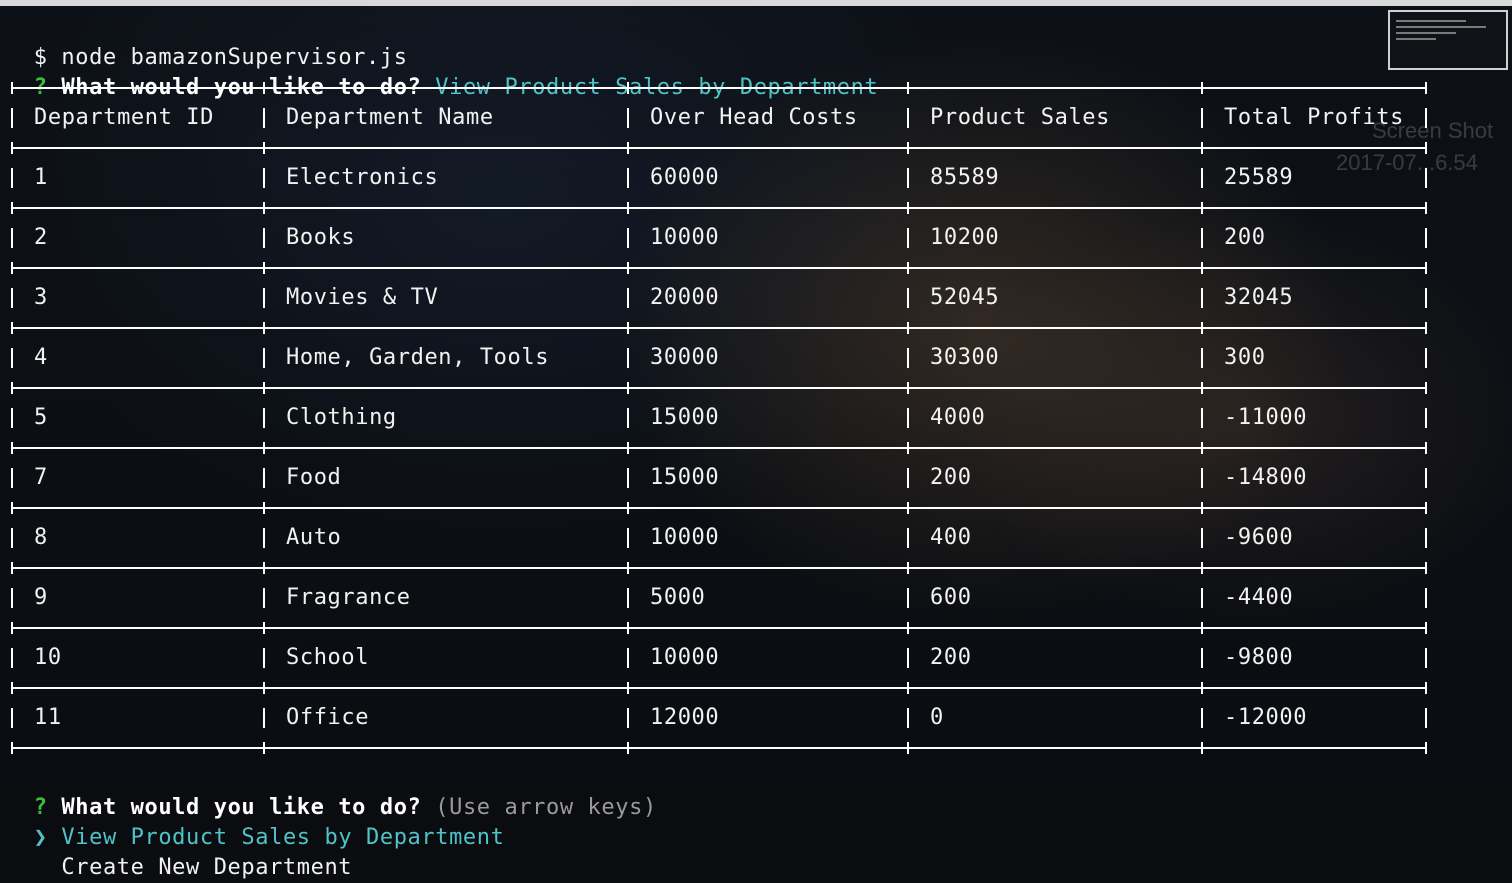  I want to click on table-cell: Office, so click(328, 717).